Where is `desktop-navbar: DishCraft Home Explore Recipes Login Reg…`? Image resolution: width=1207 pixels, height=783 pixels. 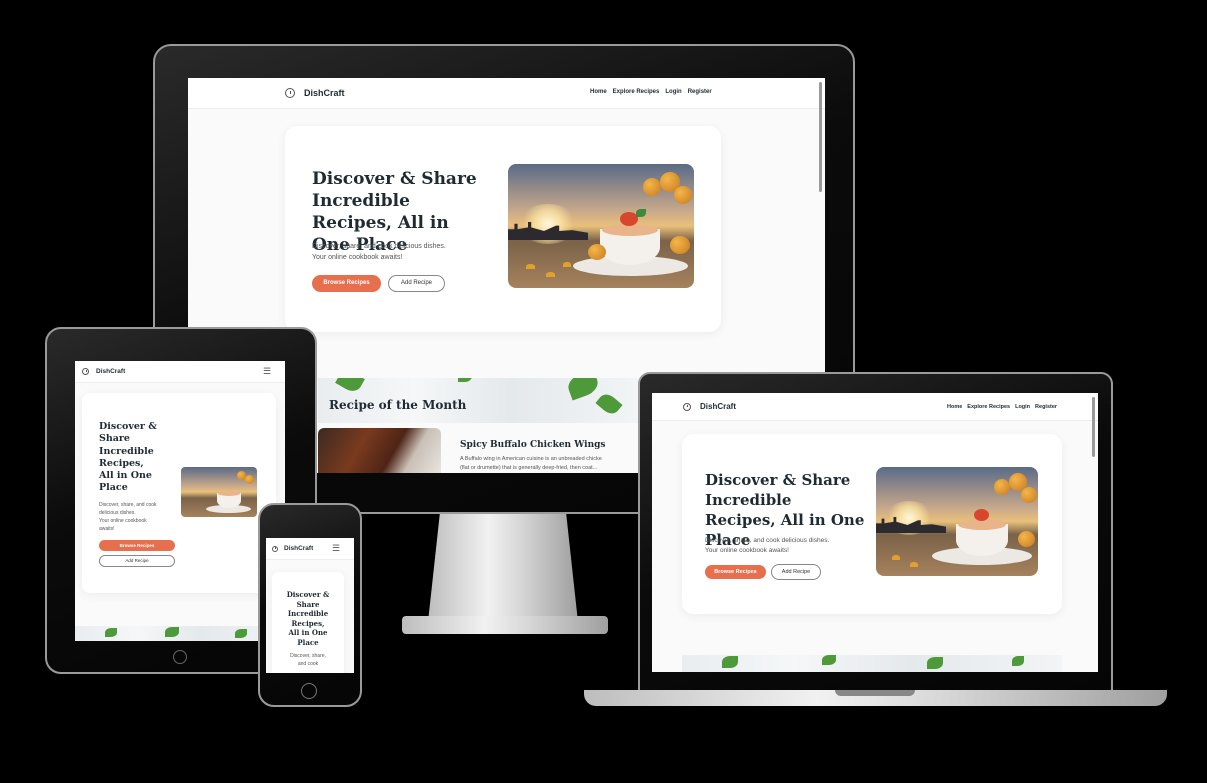 desktop-navbar: DishCraft Home Explore Recipes Login Reg… is located at coordinates (506, 93).